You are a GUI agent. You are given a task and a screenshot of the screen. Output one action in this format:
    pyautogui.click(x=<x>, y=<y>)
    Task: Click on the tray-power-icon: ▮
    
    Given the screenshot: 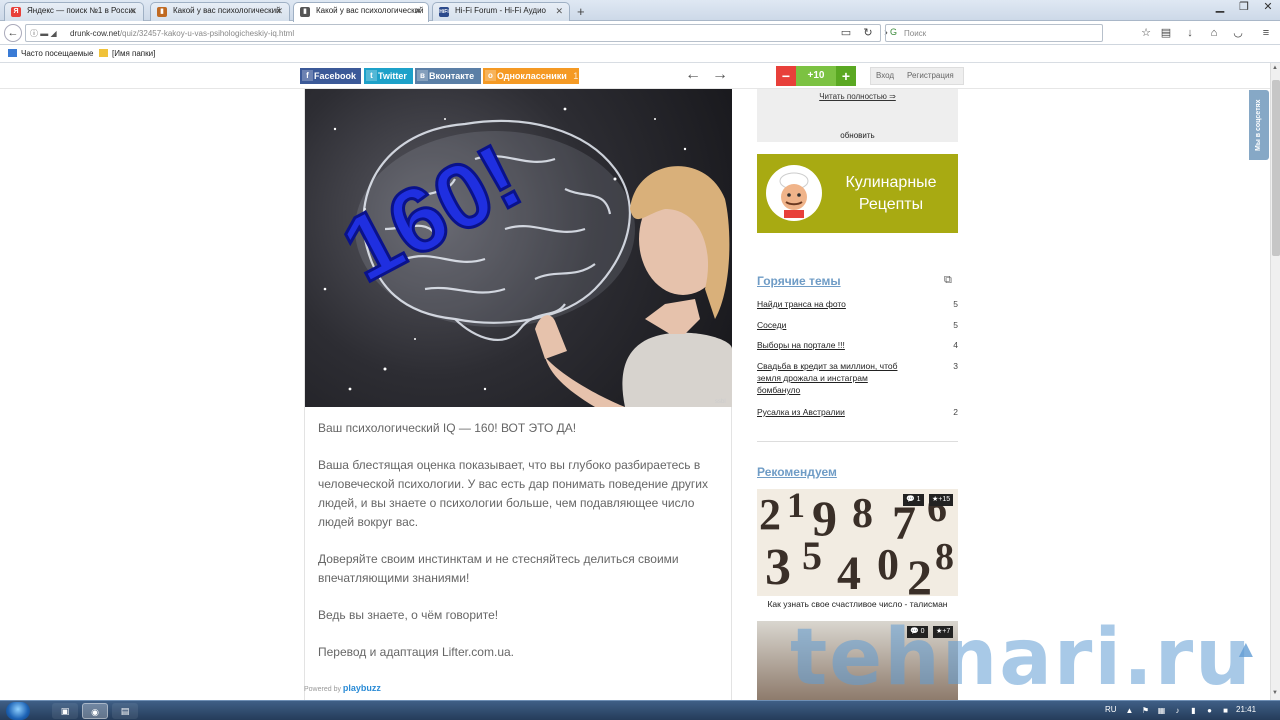 What is the action you would take?
    pyautogui.click(x=1193, y=710)
    